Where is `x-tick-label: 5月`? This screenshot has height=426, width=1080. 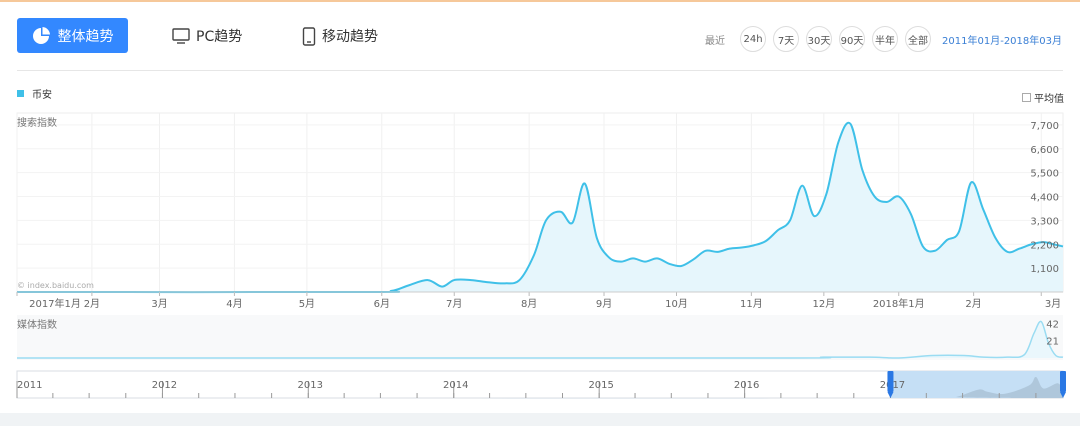 x-tick-label: 5月 is located at coordinates (307, 304).